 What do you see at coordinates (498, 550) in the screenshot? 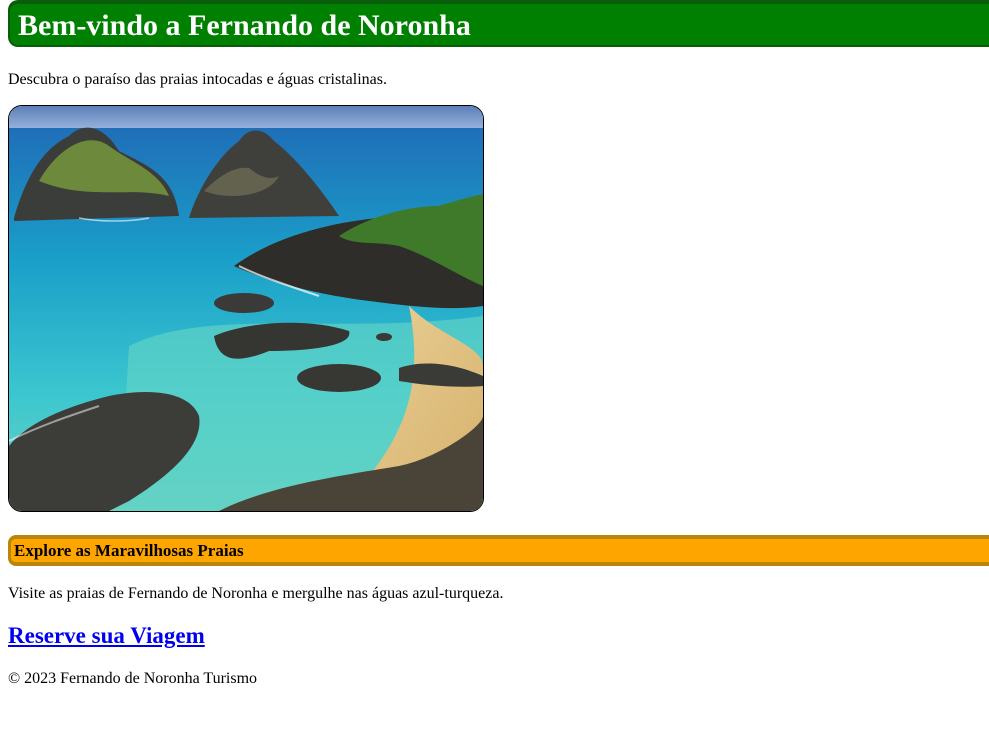
I see `section-header-bar: Explore as Maravilhosas Praias` at bounding box center [498, 550].